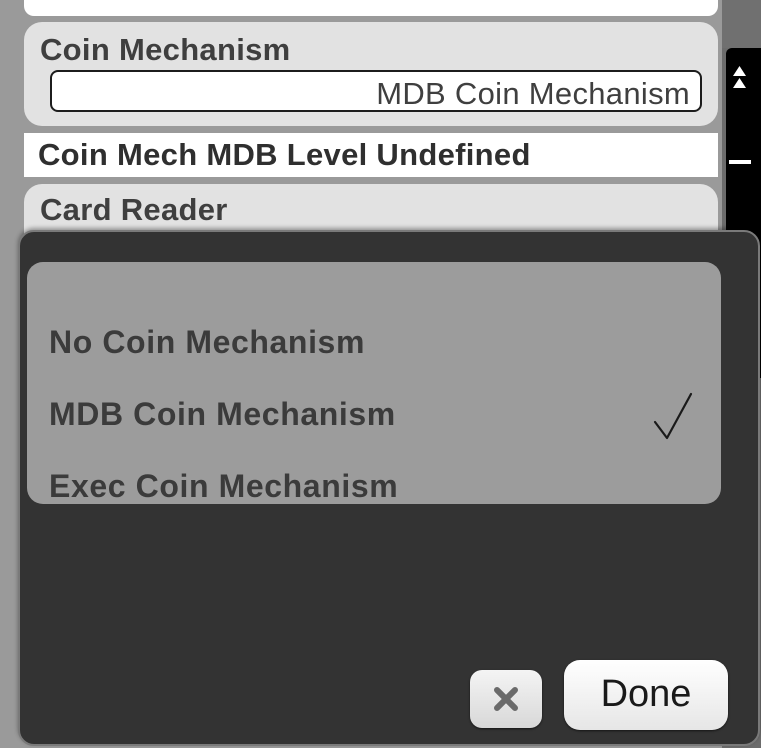 Image resolution: width=761 pixels, height=748 pixels. I want to click on option-exec-coin-mechanism: Exec Coin Mechanism, so click(374, 488).